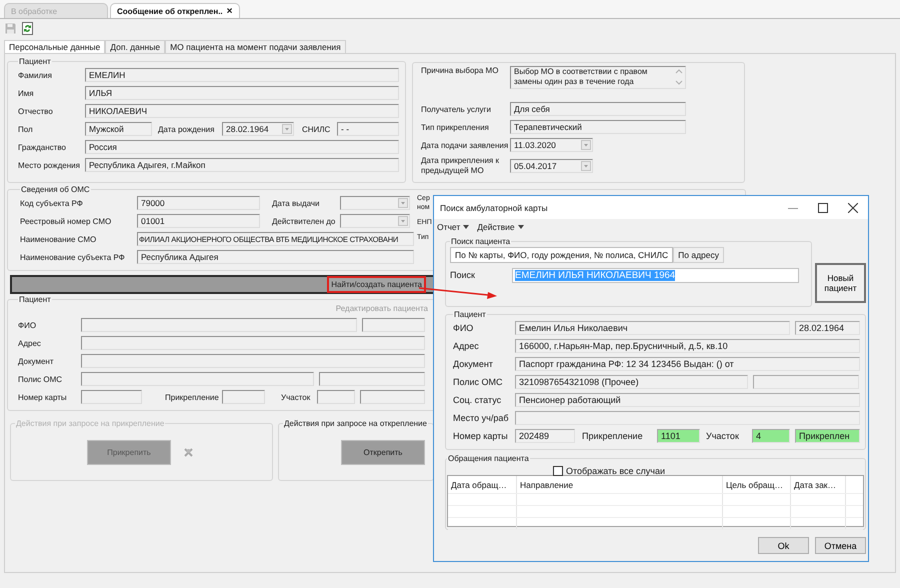 This screenshot has height=588, width=900. Describe the element at coordinates (41, 379) in the screenshot. I see `field-label: Полис ОМС` at that location.